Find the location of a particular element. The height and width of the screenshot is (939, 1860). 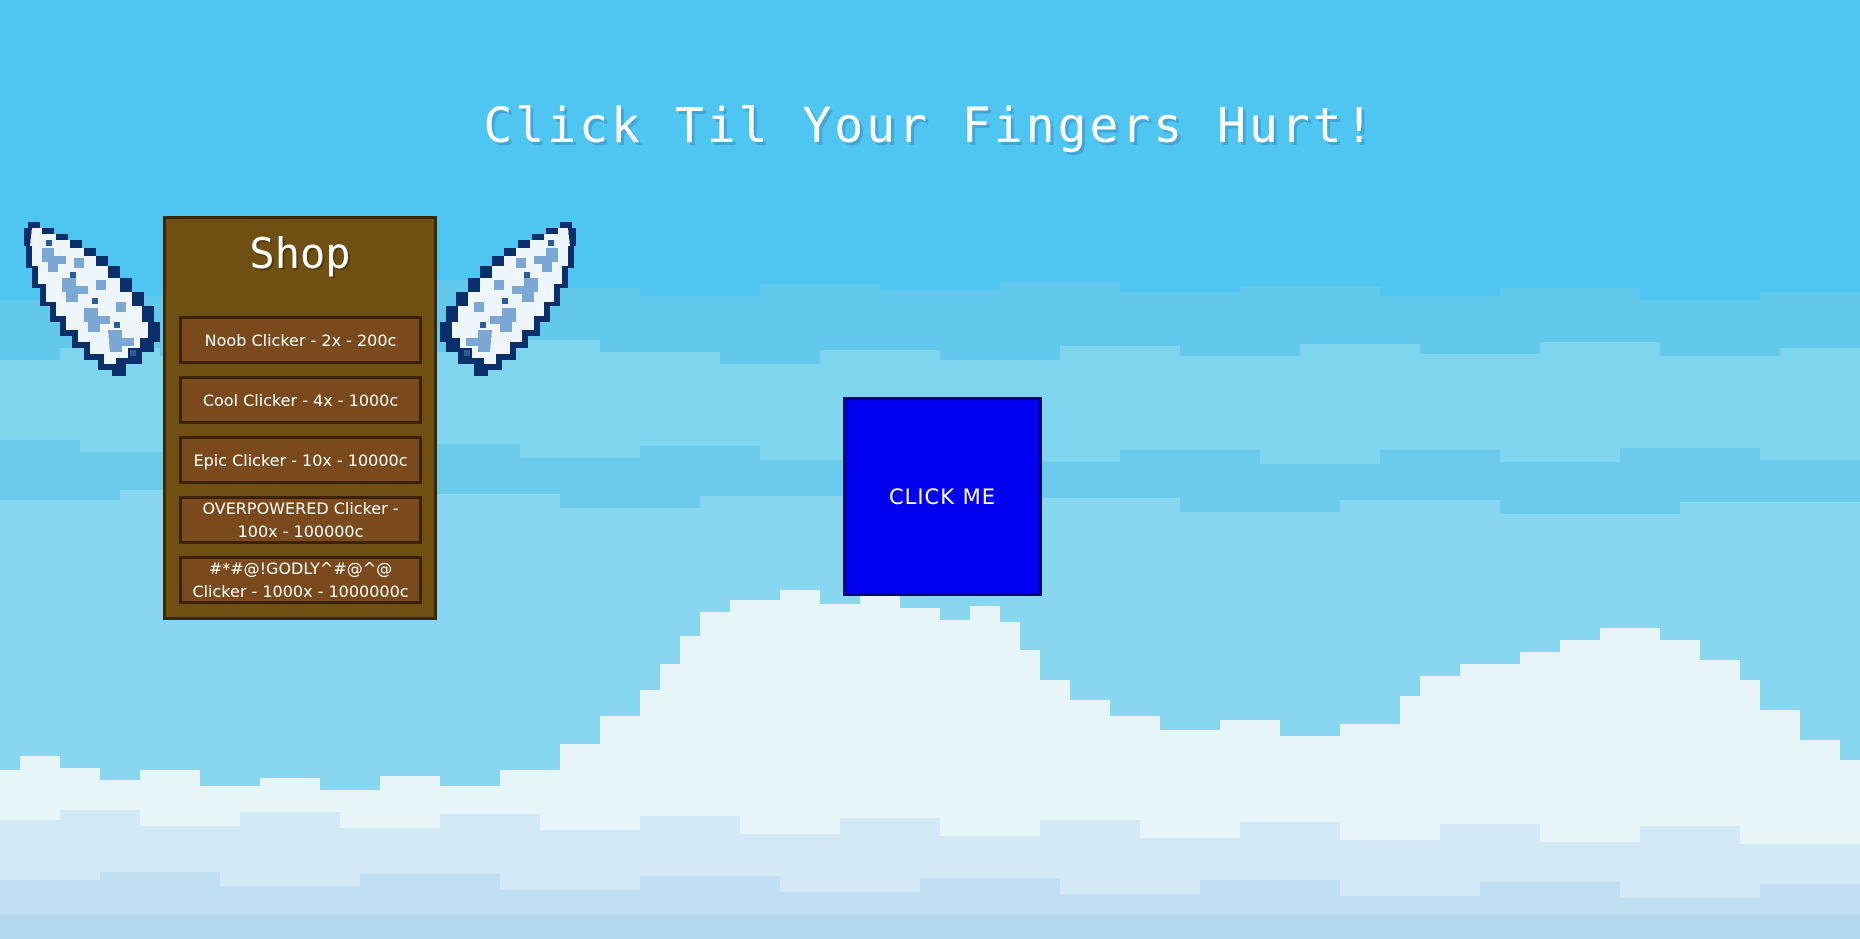

page-title: Click Til Your Fingers Hurt! is located at coordinates (930, 126).